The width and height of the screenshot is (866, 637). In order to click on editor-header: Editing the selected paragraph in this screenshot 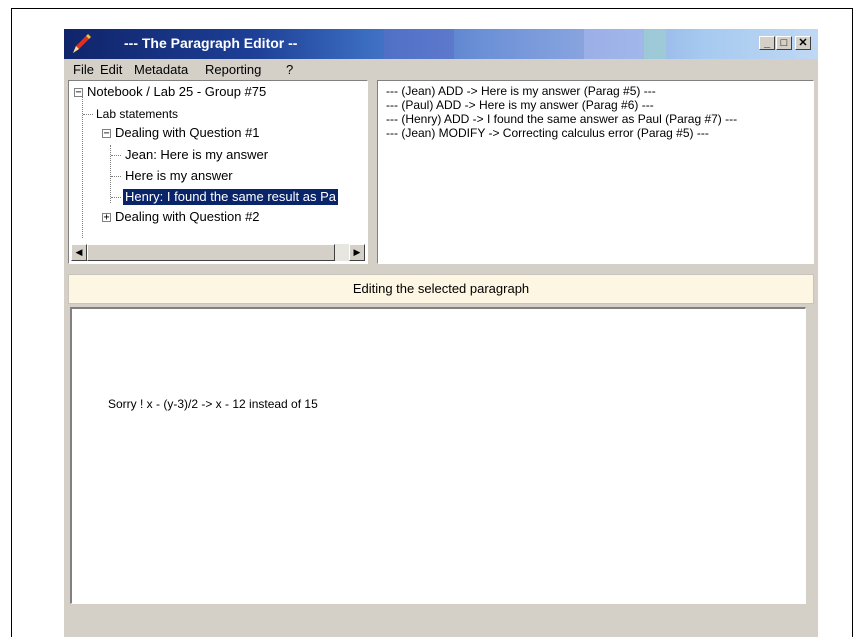, I will do `click(441, 289)`.